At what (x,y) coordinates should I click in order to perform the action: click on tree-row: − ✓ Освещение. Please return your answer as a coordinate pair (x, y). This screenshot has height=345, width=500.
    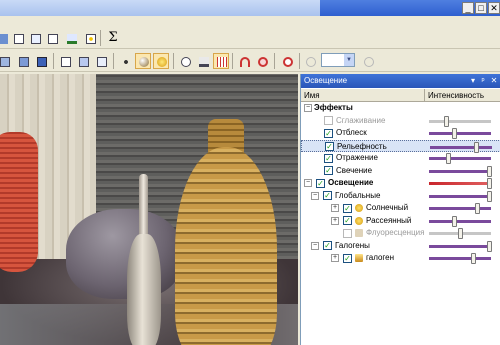
    Looking at the image, I should click on (400, 183).